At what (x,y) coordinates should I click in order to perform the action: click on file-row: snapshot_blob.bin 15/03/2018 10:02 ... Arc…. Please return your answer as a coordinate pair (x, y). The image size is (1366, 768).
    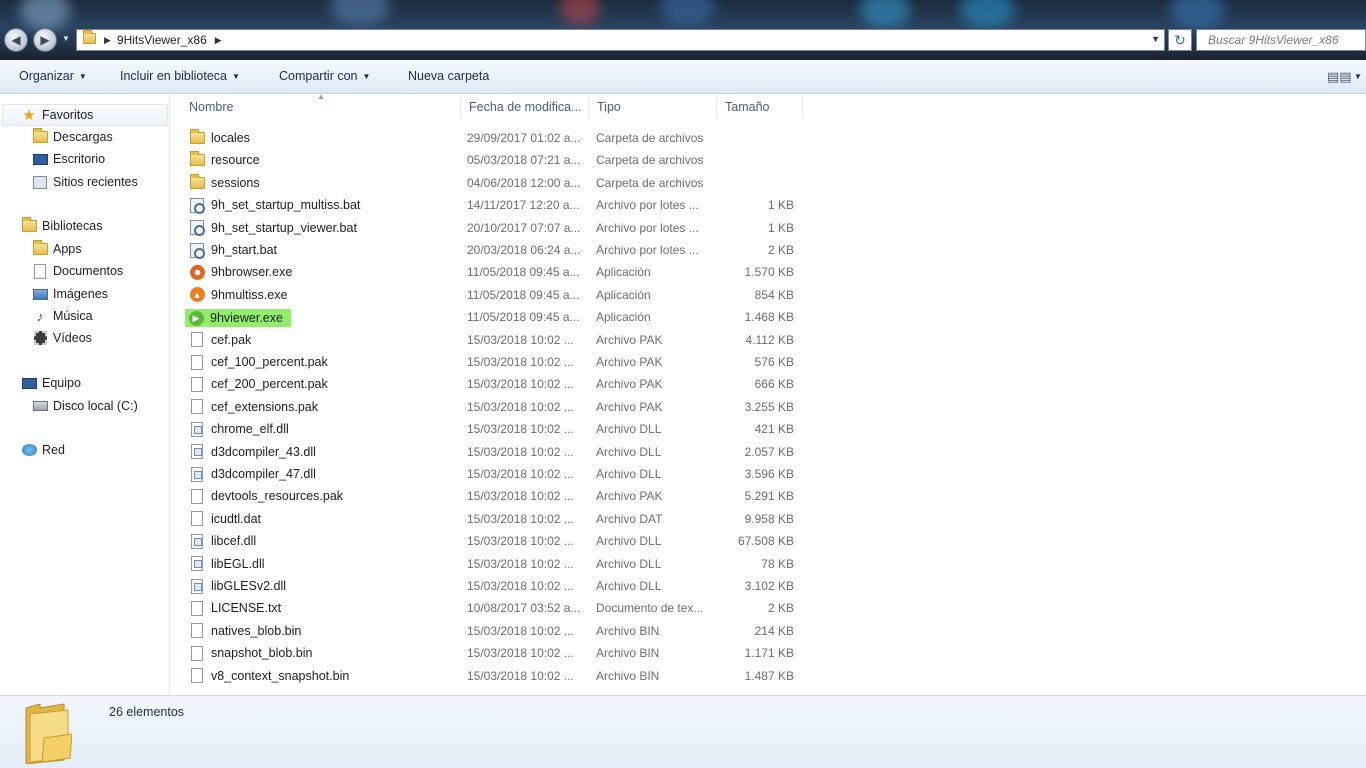
    Looking at the image, I should click on (492, 653).